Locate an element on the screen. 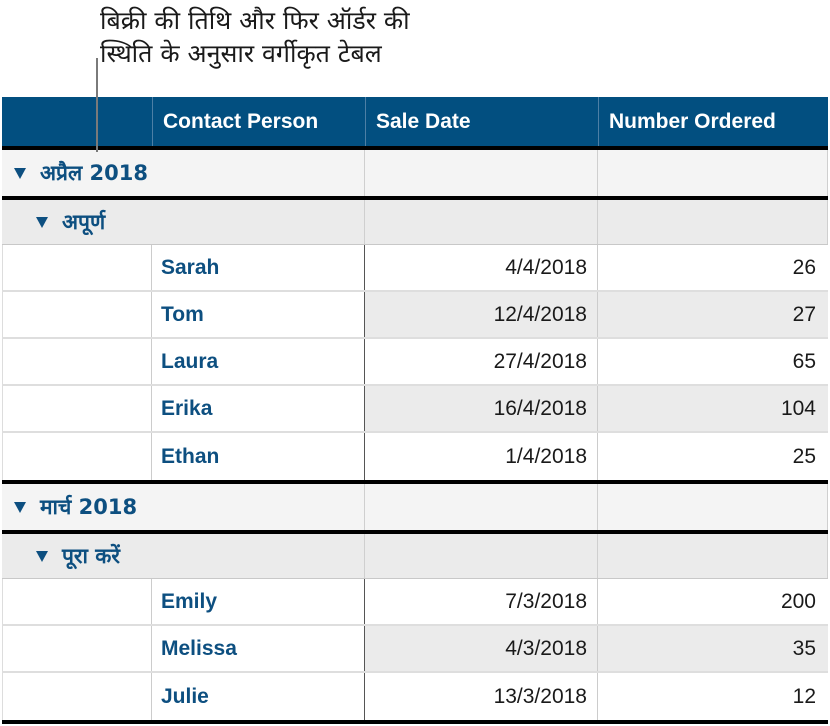 The image size is (830, 726). subgroup-row: पूरा करें is located at coordinates (415, 556).